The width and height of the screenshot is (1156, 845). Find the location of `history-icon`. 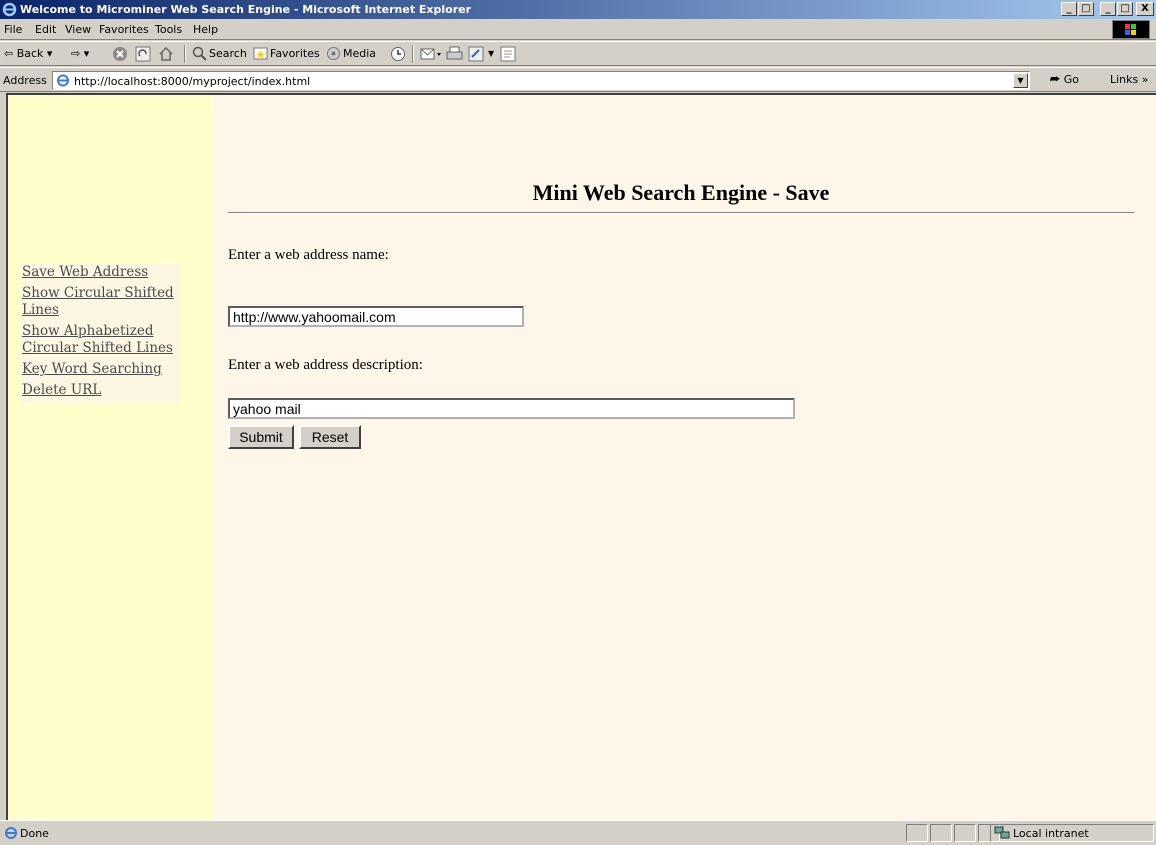

history-icon is located at coordinates (398, 54).